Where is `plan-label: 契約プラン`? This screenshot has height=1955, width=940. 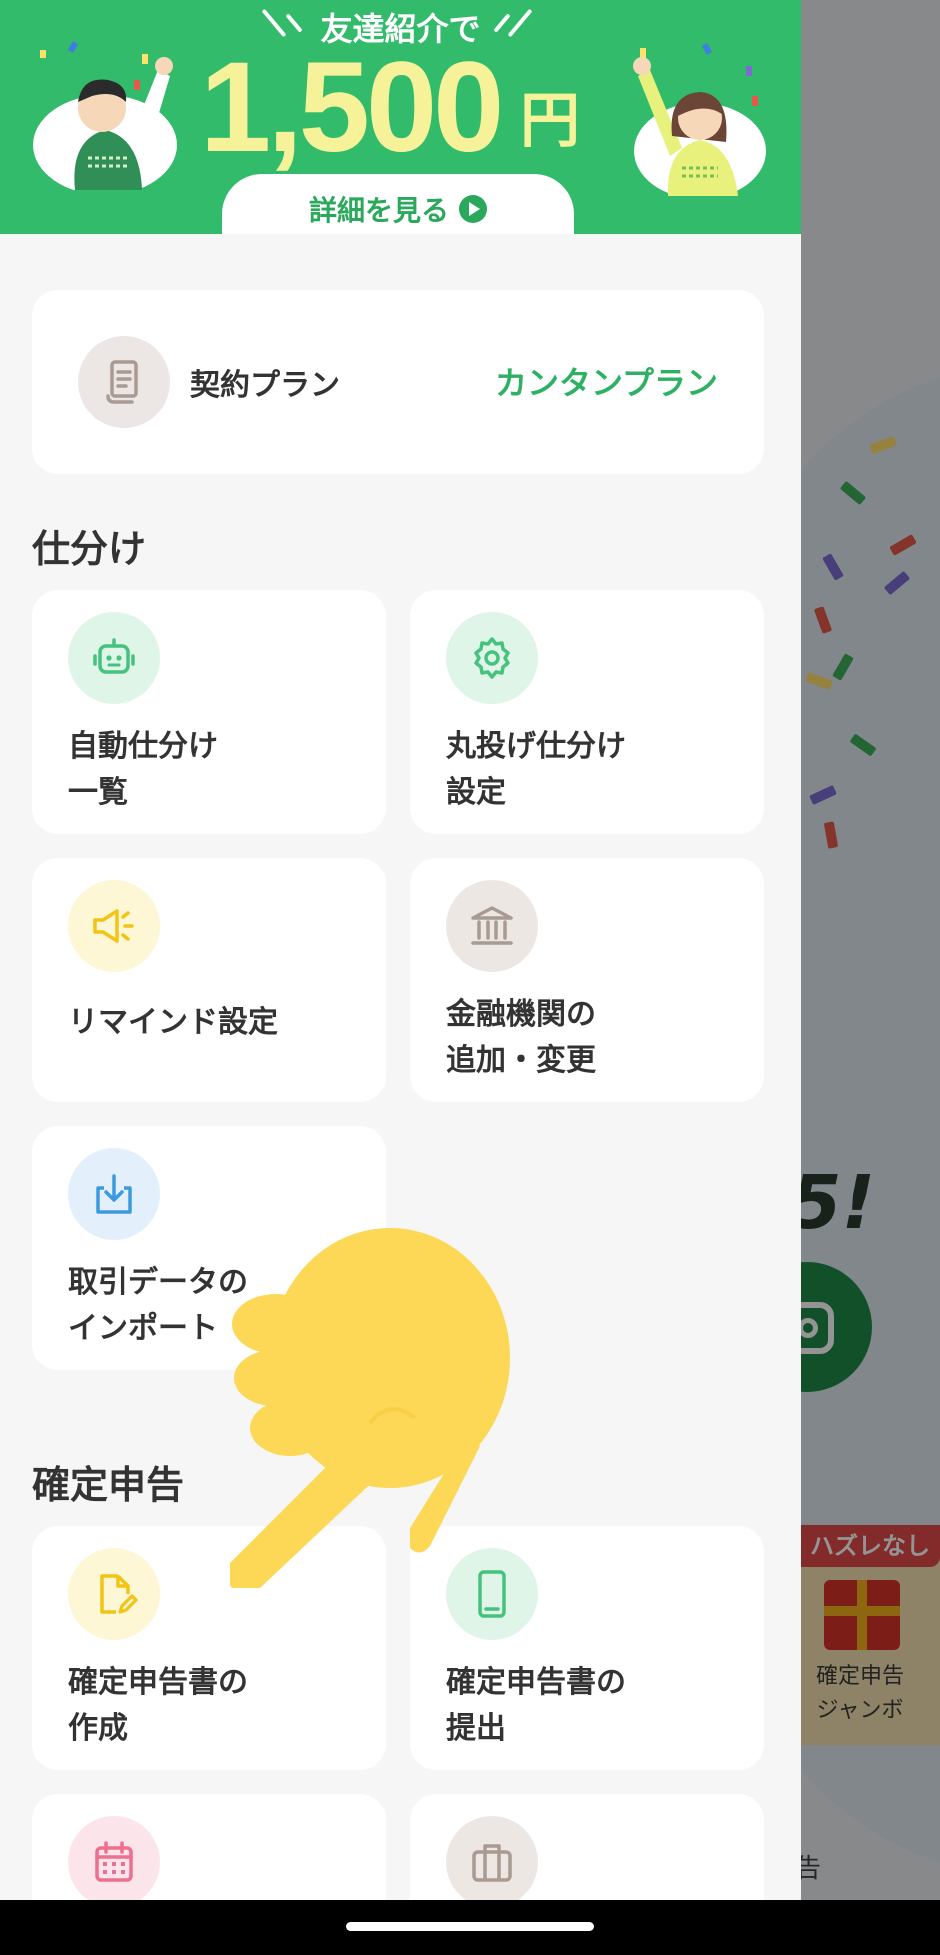 plan-label: 契約プラン is located at coordinates (265, 385).